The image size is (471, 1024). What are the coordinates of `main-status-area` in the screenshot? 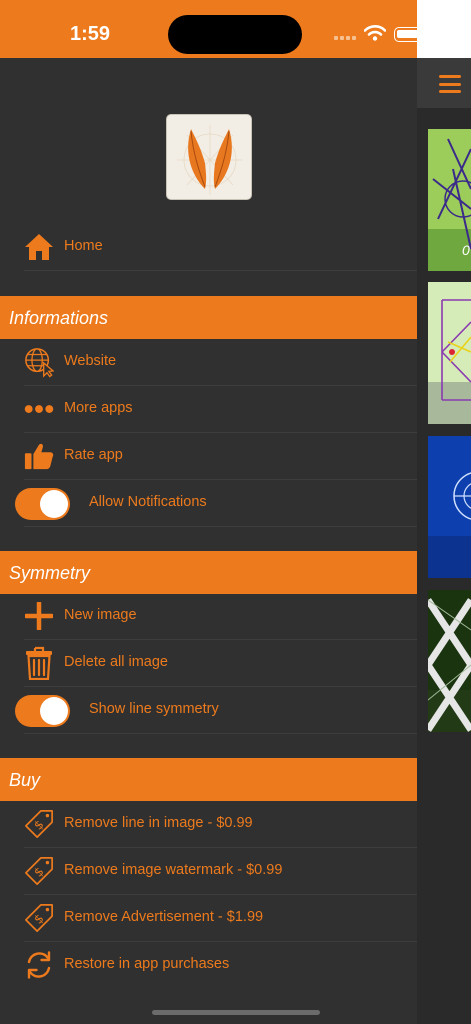 It's located at (444, 29).